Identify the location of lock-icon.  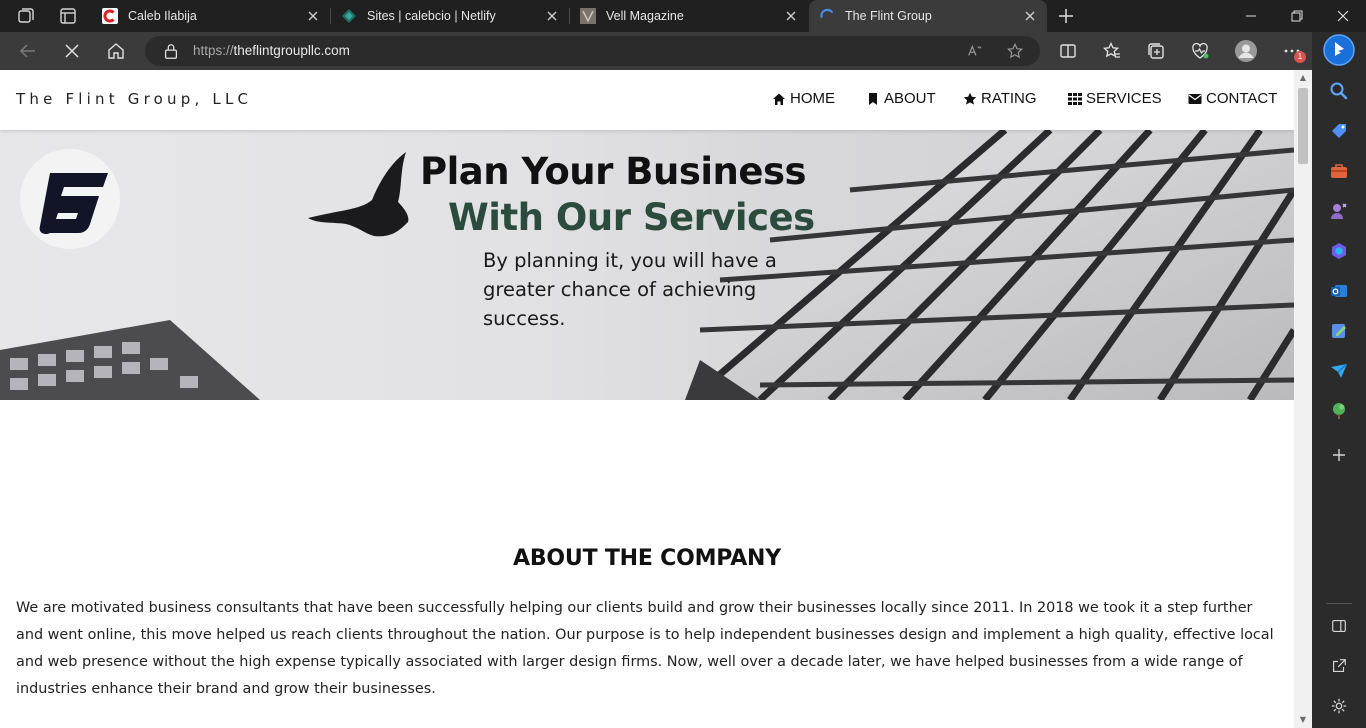
(171, 51).